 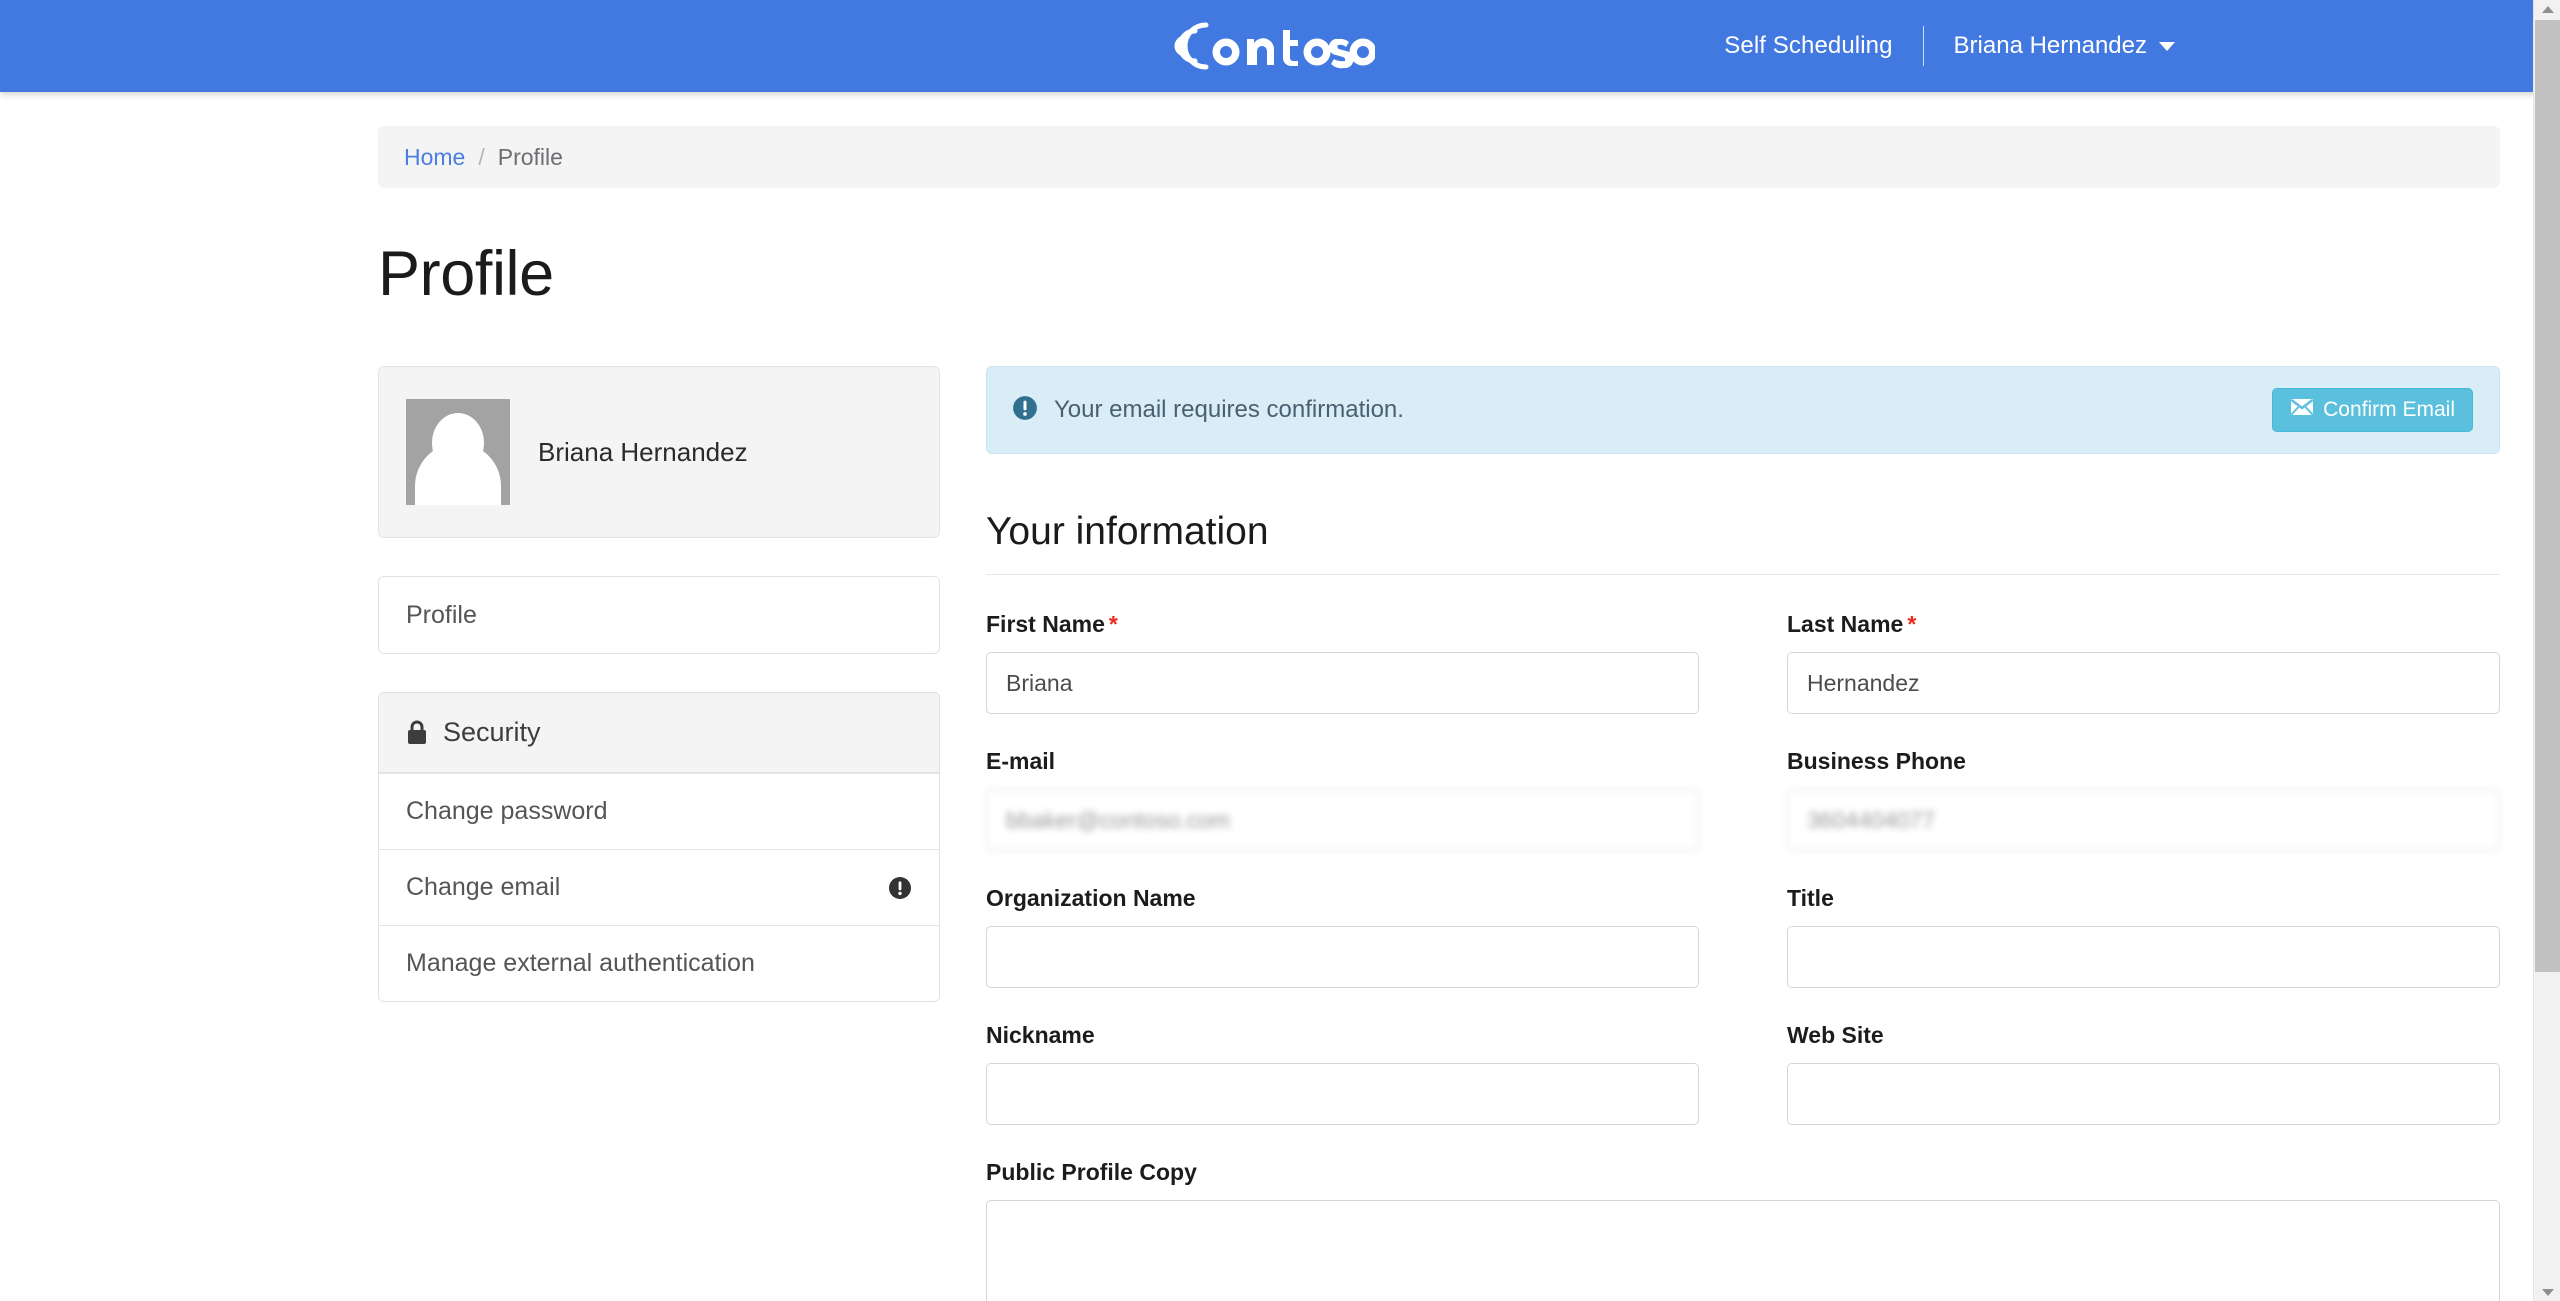 I want to click on section-title-your-information: Your information, so click(x=1743, y=542).